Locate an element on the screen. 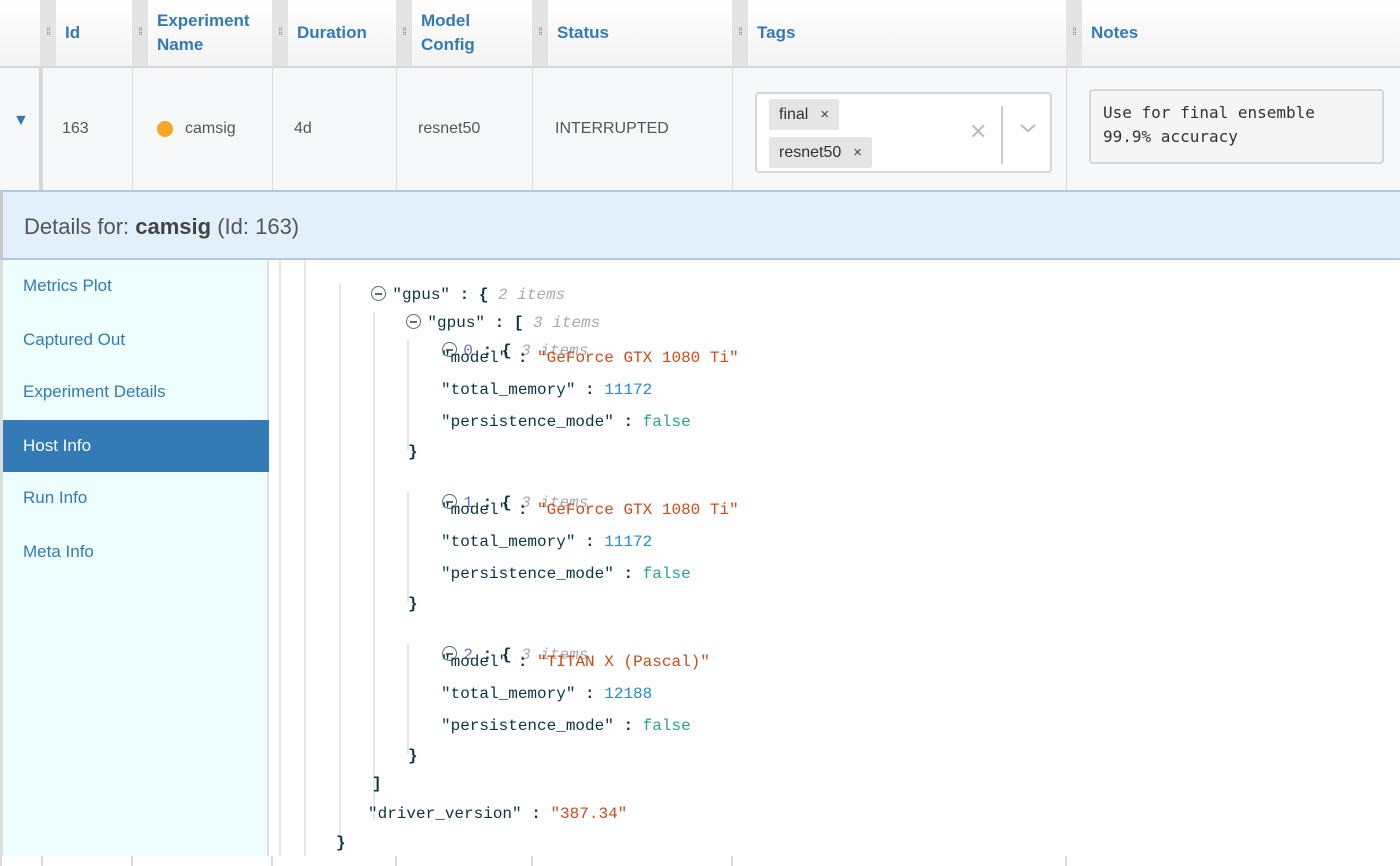 The height and width of the screenshot is (866, 1400). column-header-experiment-name: ⁞⁞ Experiment Name is located at coordinates (202, 33).